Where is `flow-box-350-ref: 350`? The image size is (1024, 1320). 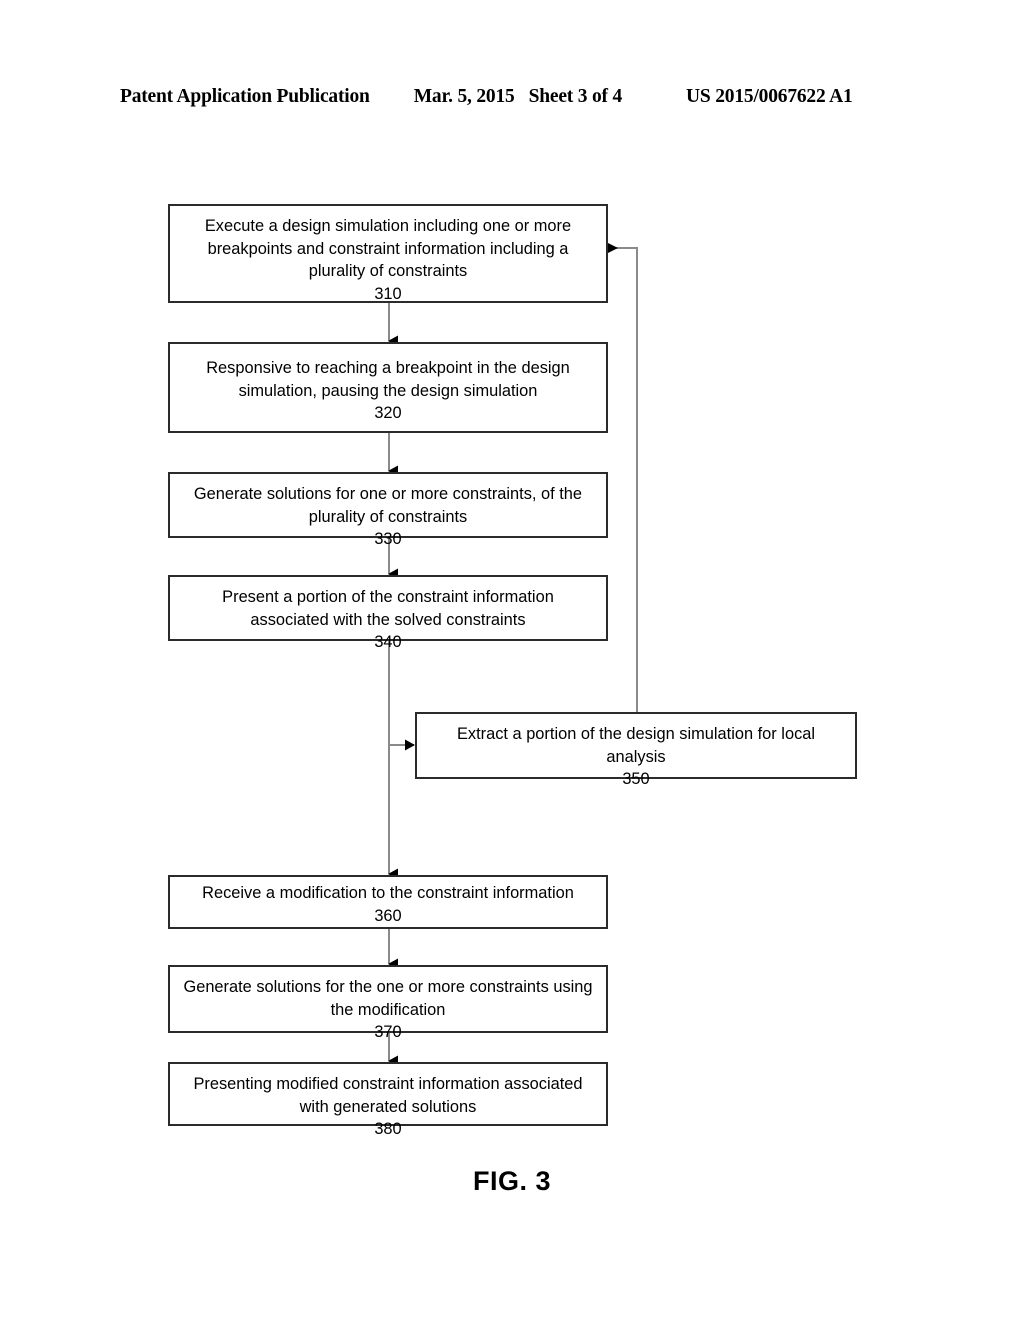
flow-box-350-ref: 350 is located at coordinates (636, 779).